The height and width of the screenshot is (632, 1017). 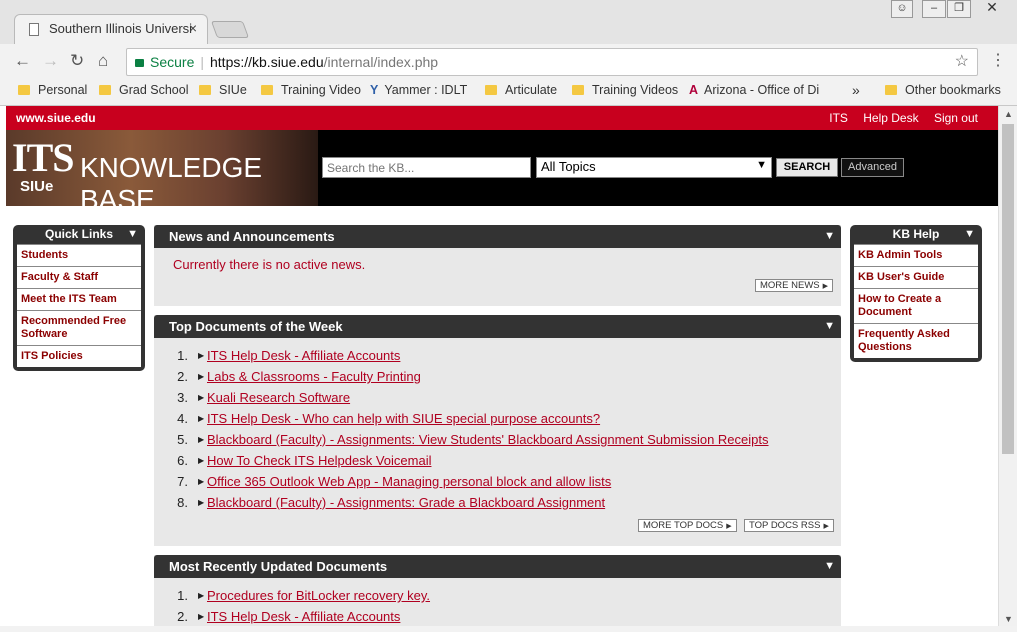 I want to click on scroll-down-icon: ▼, so click(x=1008, y=619).